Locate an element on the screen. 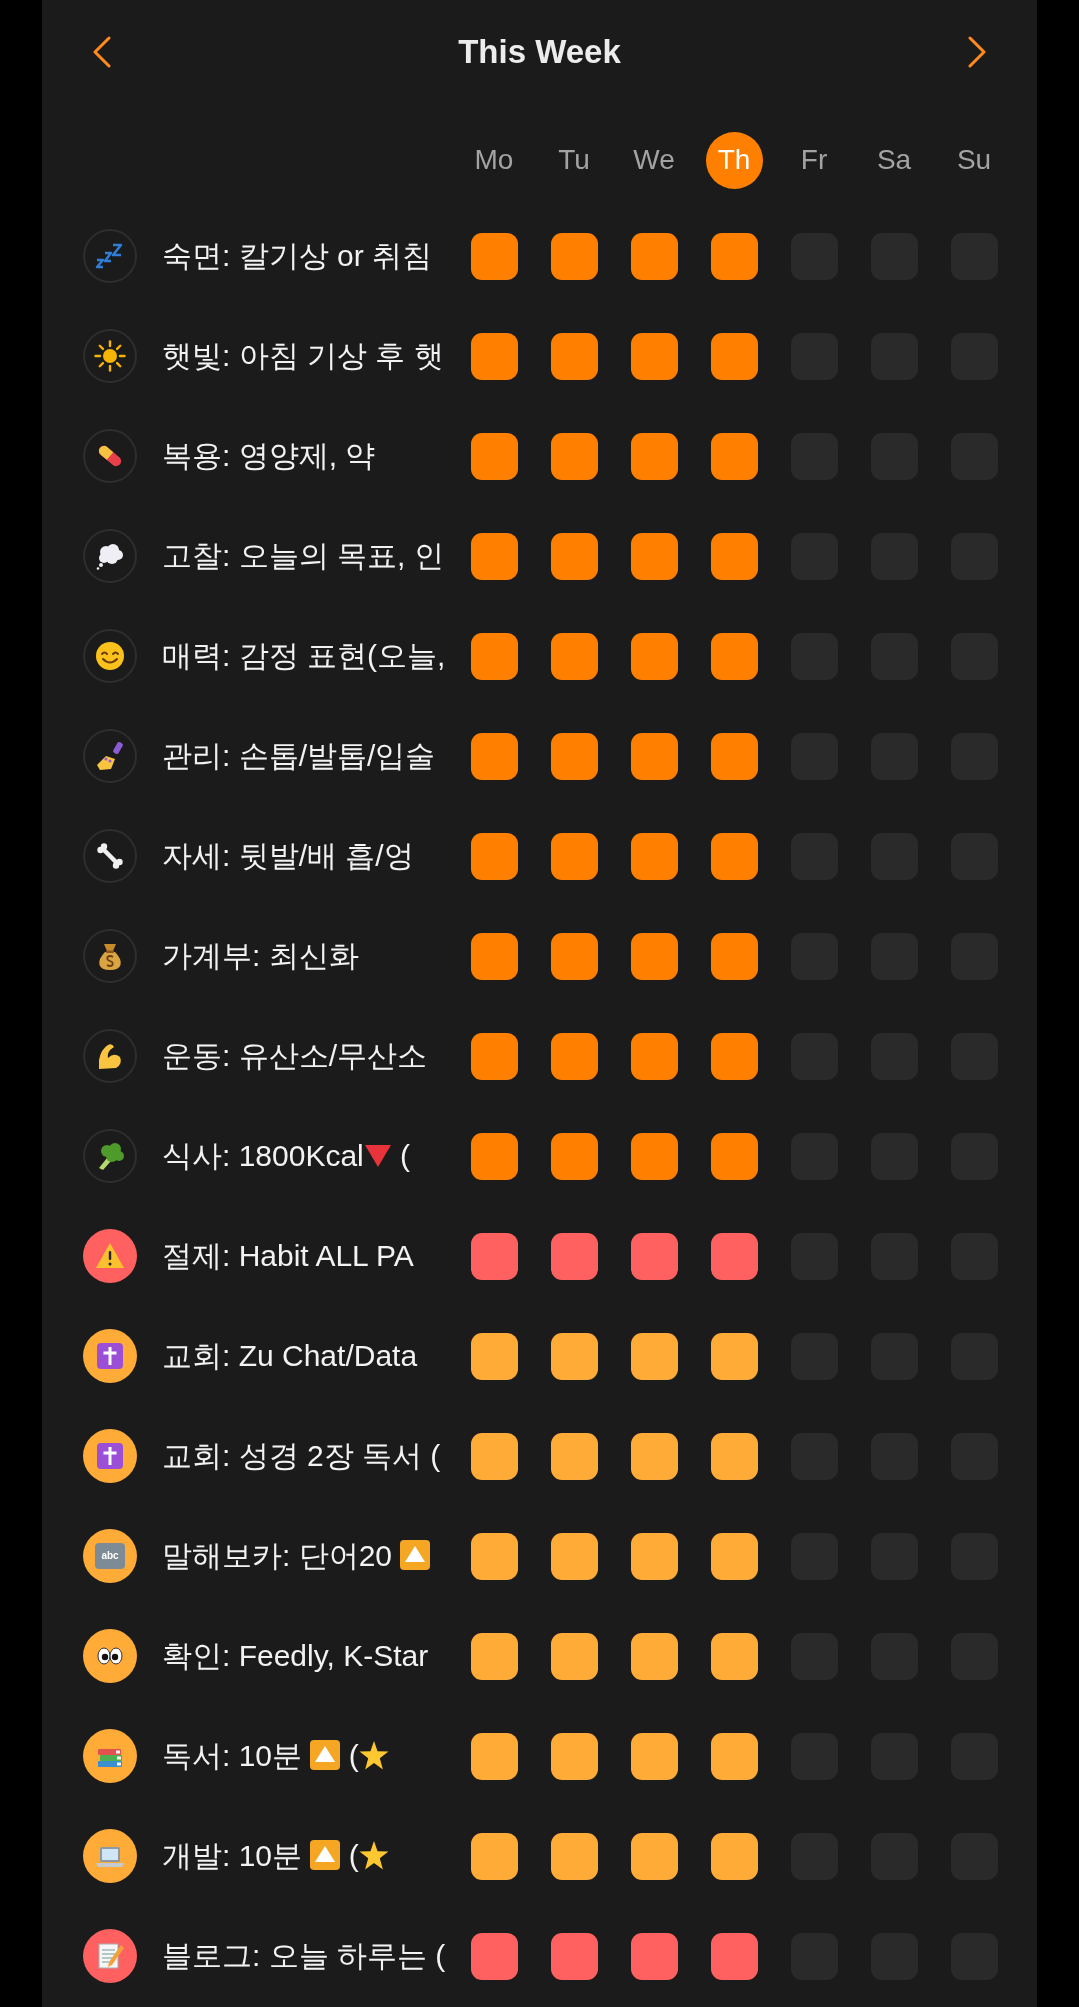 Image resolution: width=1079 pixels, height=2007 pixels. habit-name: 관리: 손톱/발톱/입술 is located at coordinates (299, 756).